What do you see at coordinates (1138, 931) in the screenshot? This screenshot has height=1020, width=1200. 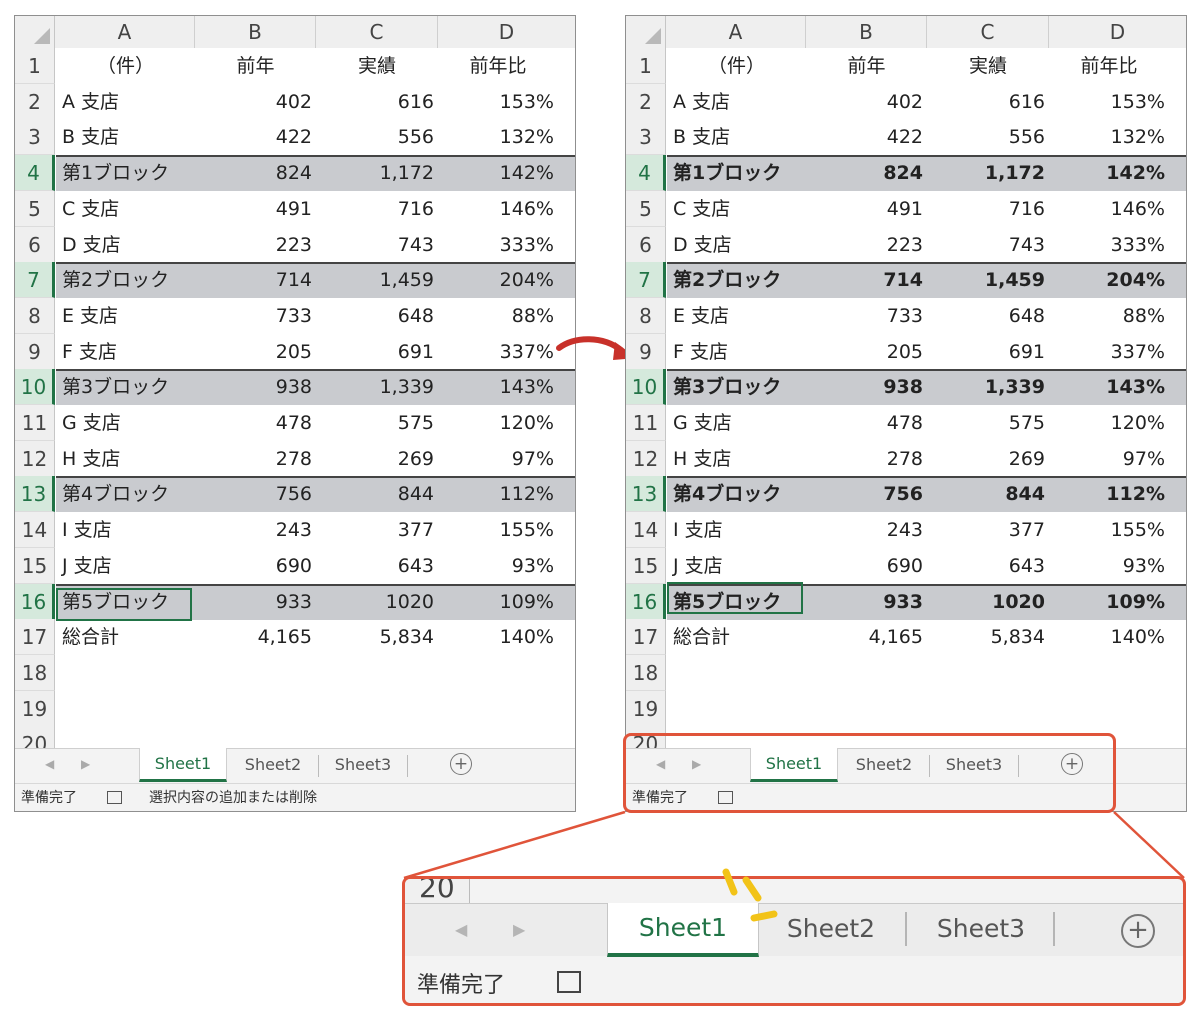 I see `zoom-add-sheet-icon: +` at bounding box center [1138, 931].